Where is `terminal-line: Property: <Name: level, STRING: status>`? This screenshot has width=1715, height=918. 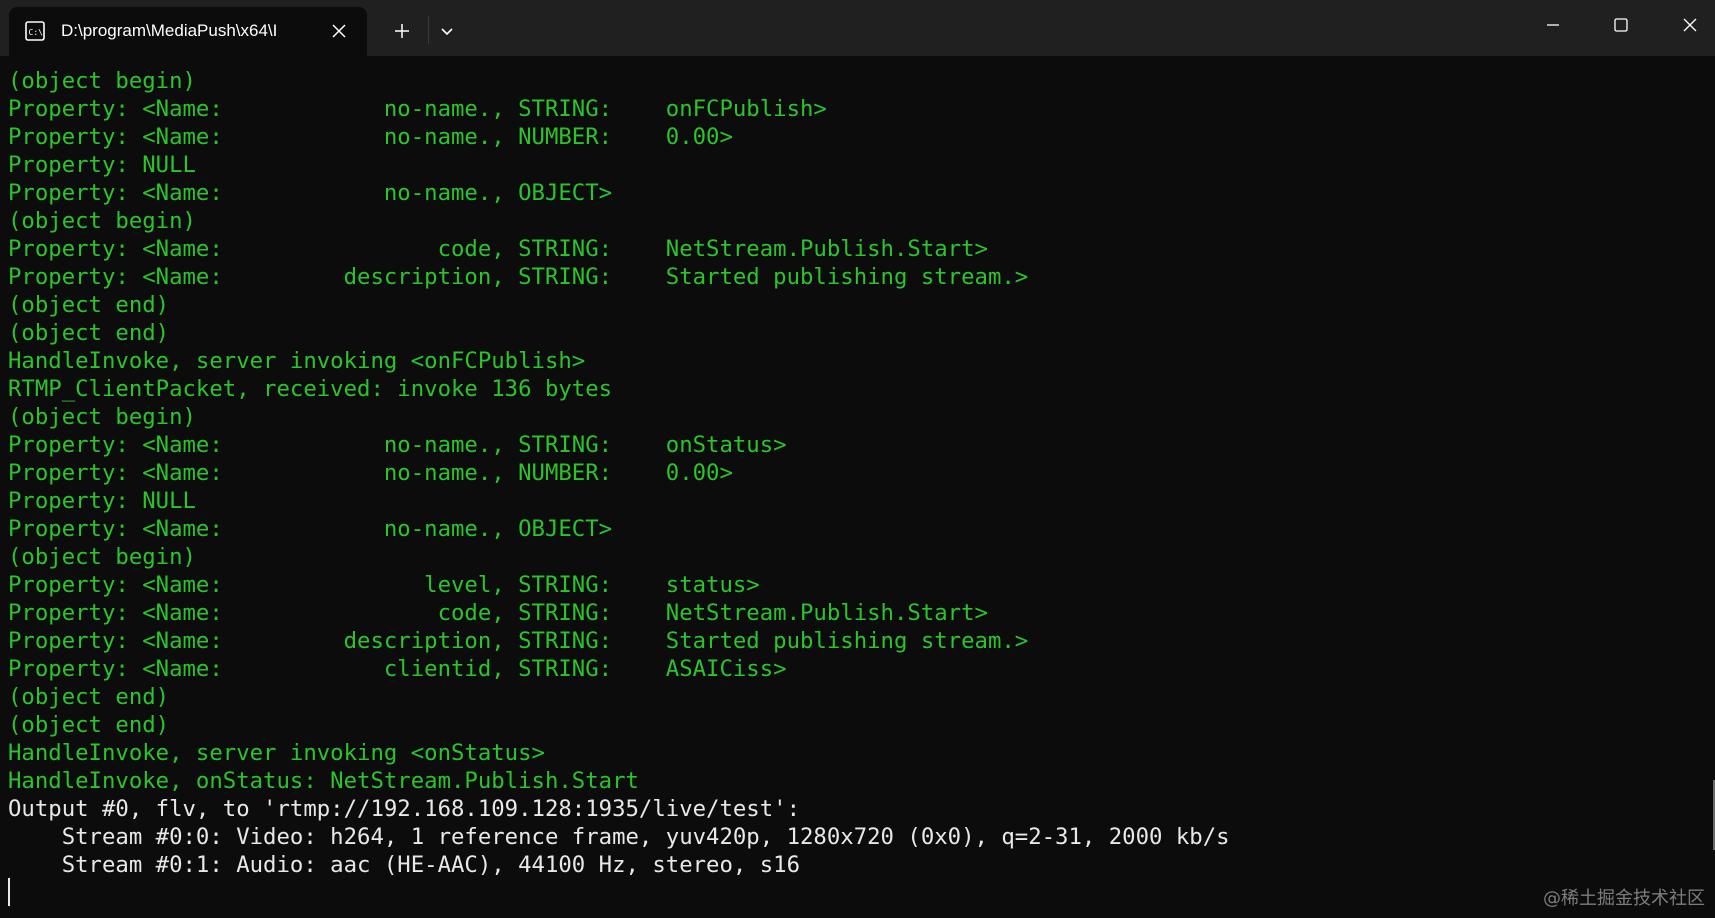 terminal-line: Property: <Name: level, STRING: status> is located at coordinates (384, 585).